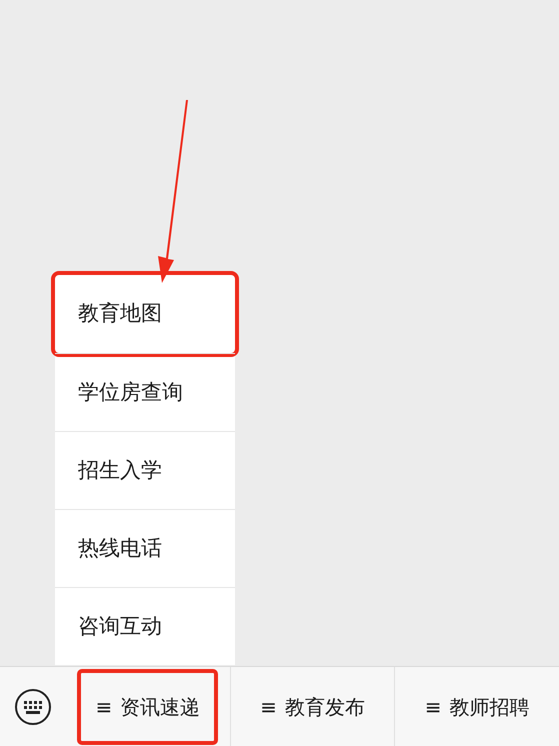 This screenshot has width=559, height=746. I want to click on menu-button: ≡ 教师招聘, so click(477, 706).